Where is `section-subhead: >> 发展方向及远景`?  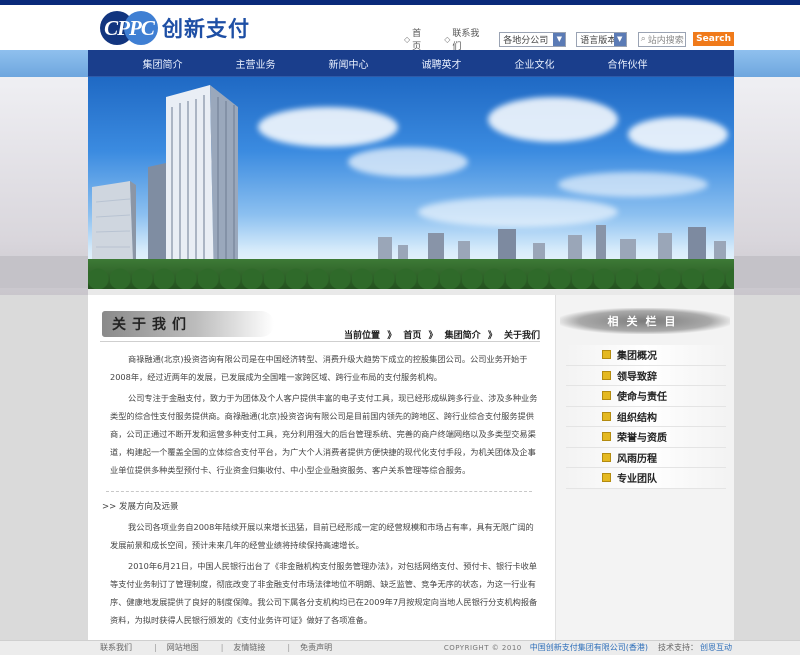
section-subhead: >> 发展方向及远景 is located at coordinates (140, 507).